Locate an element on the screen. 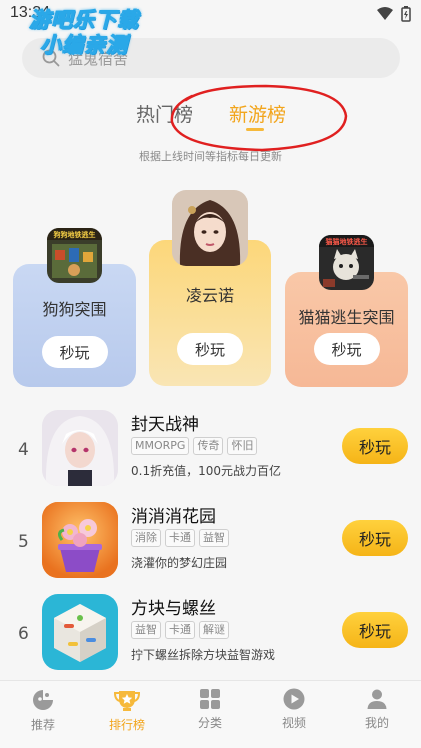 The image size is (421, 748). list-item: 6 方块与螺丝 益智 卡通 解谜 拧下螺丝拆除方块益智游戏 秒玩 is located at coordinates (210, 639).